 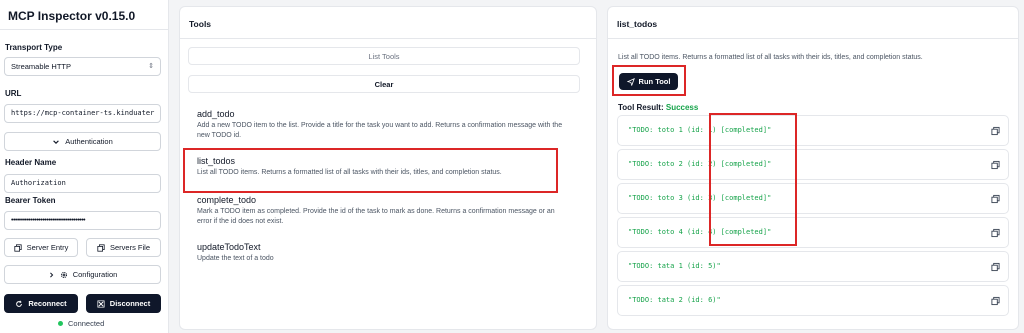 I want to click on status-dot, so click(x=60, y=323).